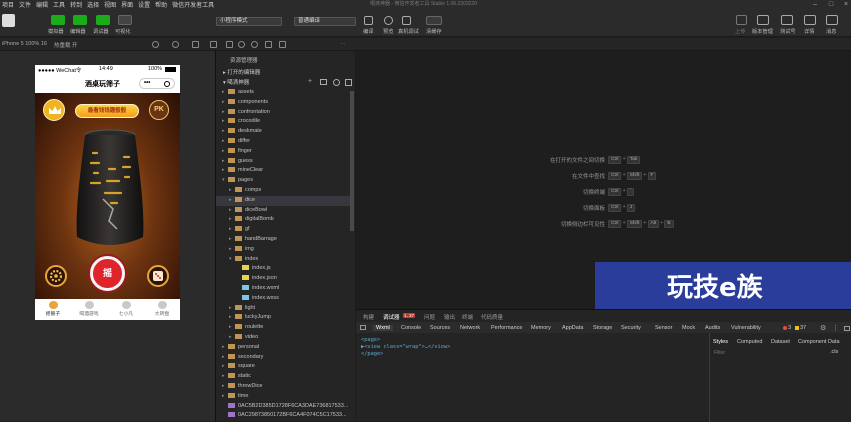  Describe the element at coordinates (789, 328) in the screenshot. I see `error-count: 3` at that location.